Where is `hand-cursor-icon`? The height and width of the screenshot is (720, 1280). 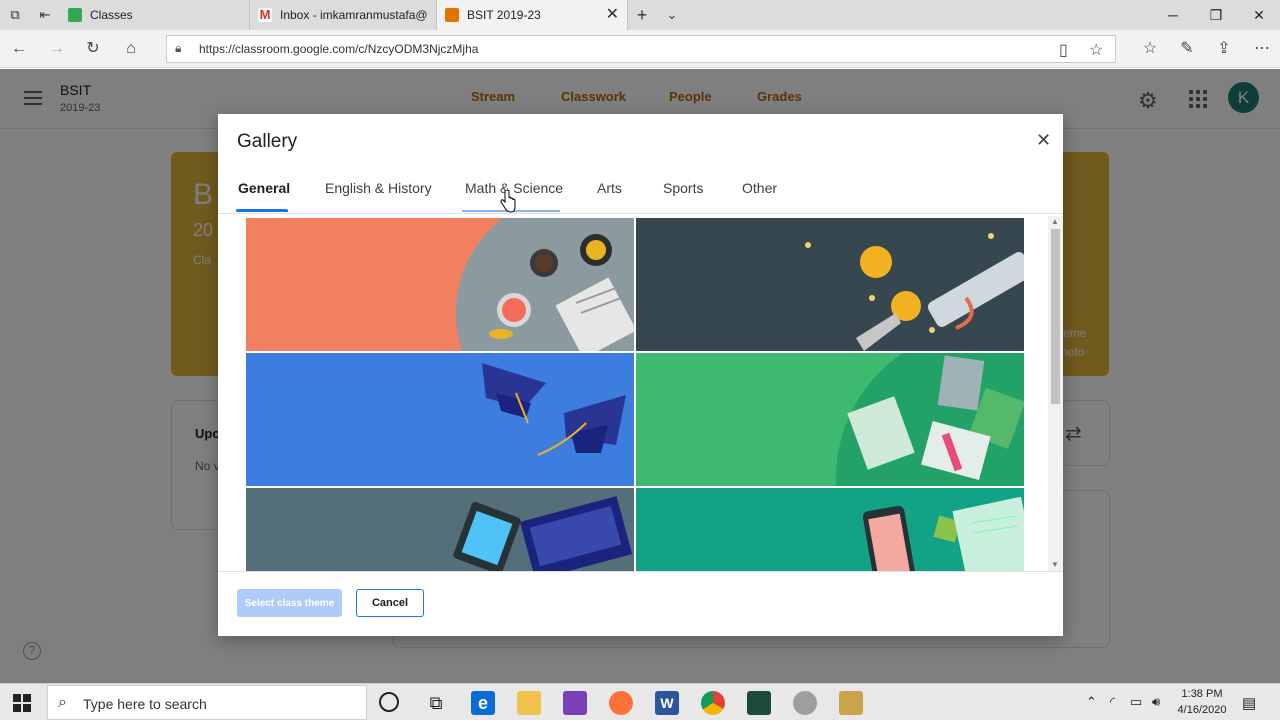 hand-cursor-icon is located at coordinates (508, 201).